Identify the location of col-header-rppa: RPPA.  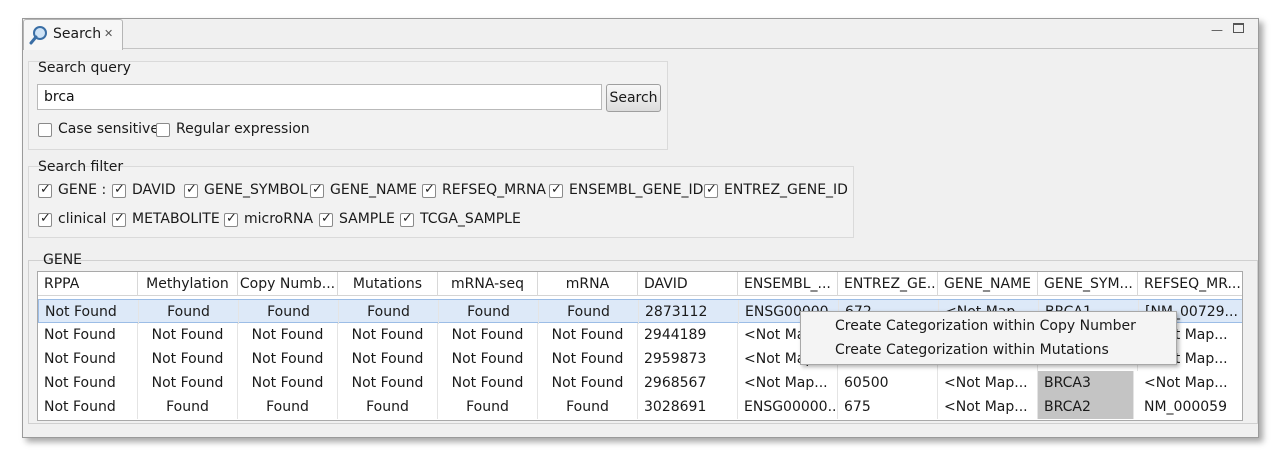
(88, 284).